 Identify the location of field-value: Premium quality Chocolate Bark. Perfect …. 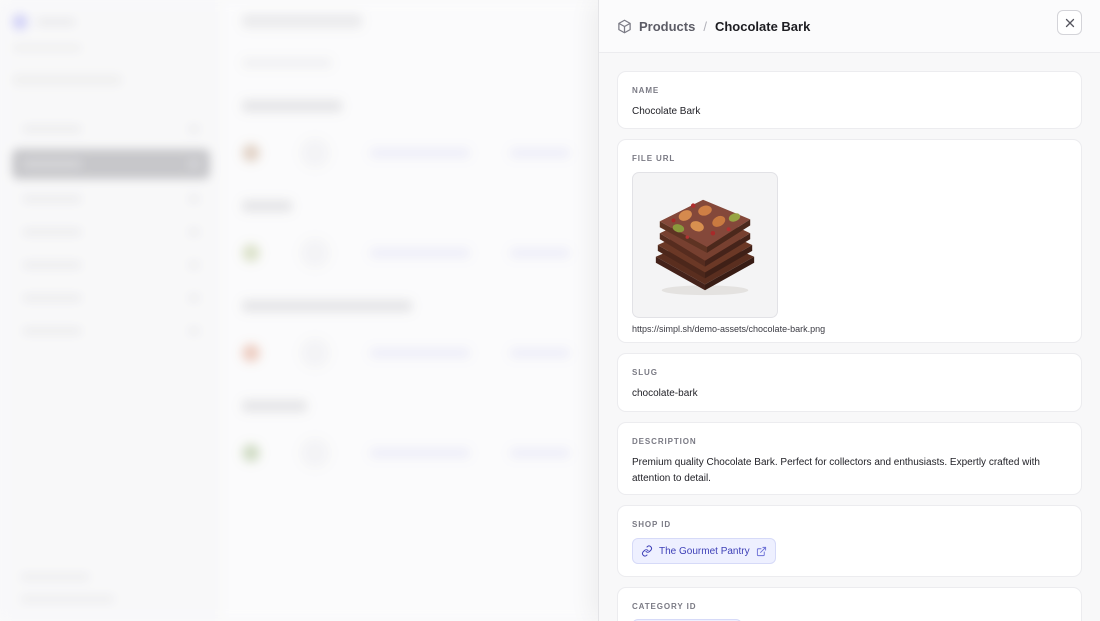
(836, 470).